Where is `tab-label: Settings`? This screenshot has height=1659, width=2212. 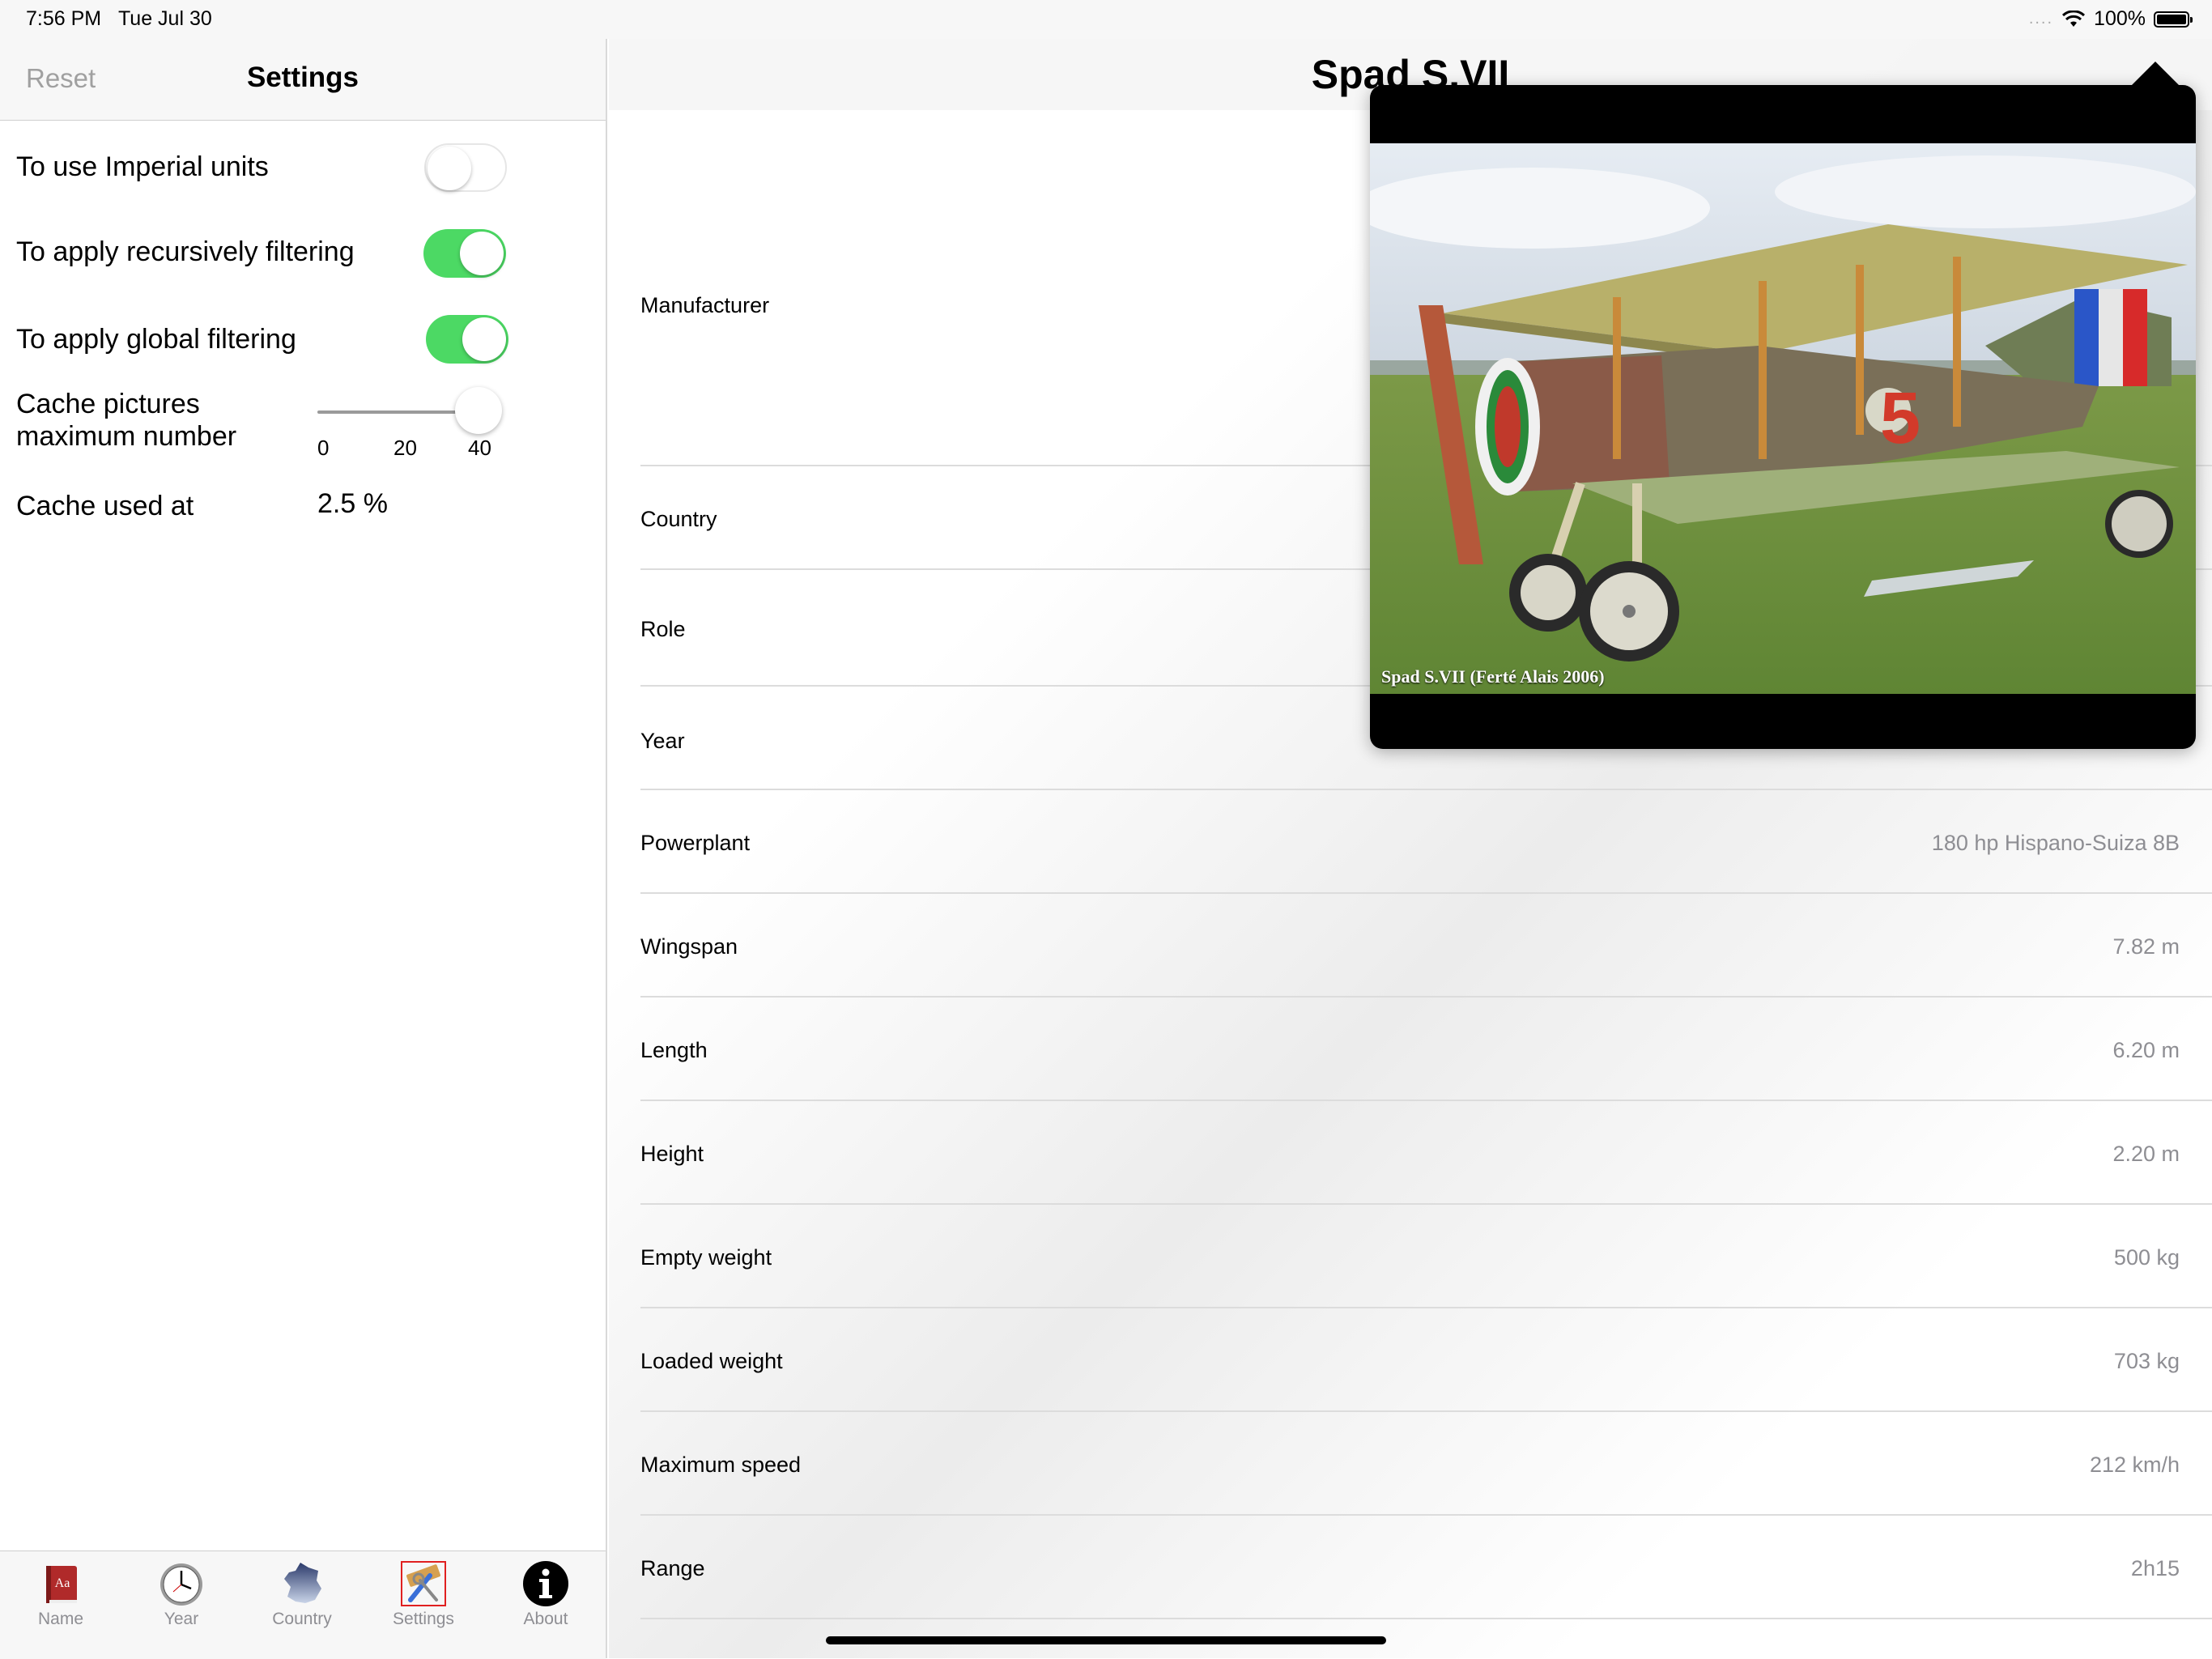
tab-label: Settings is located at coordinates (424, 1619).